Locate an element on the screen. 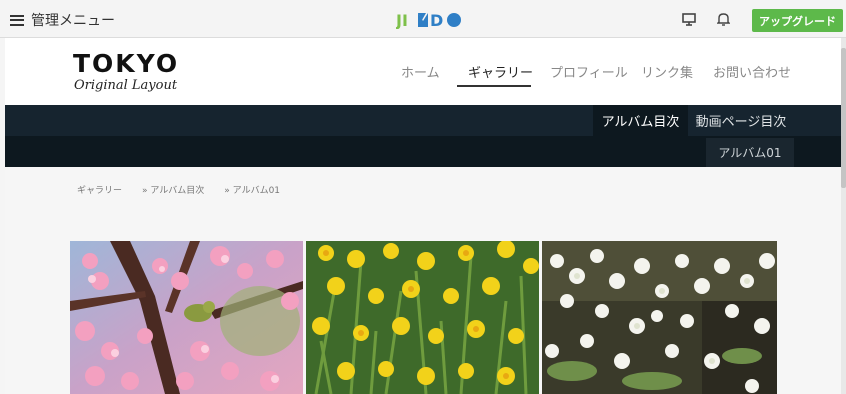  admin-menu-button: 管理メニュー is located at coordinates (62, 20).